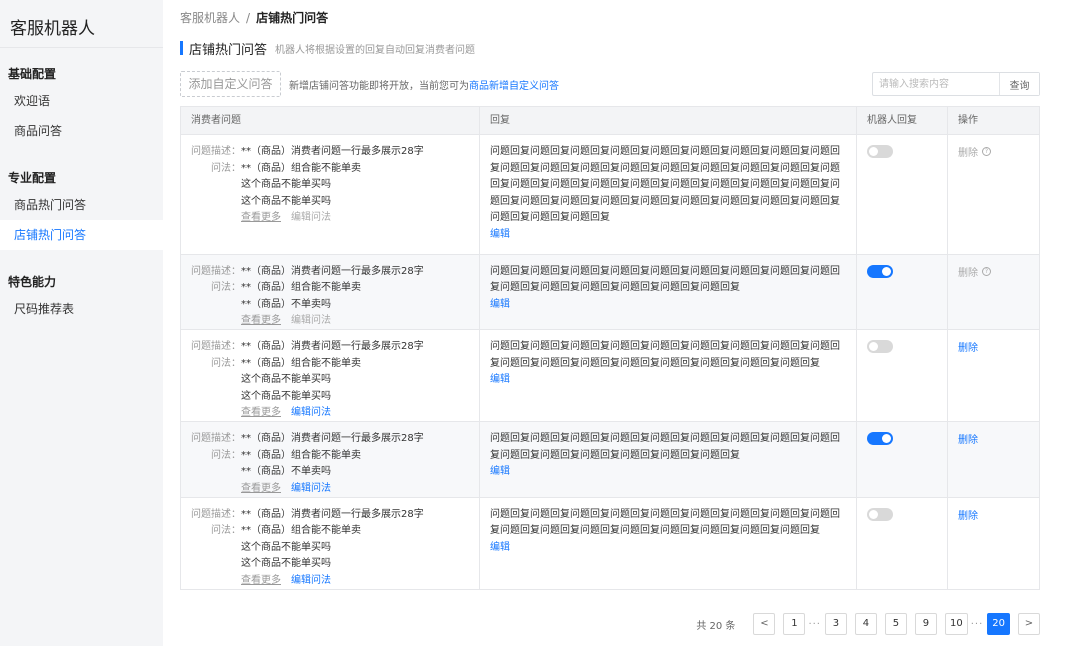  I want to click on search-button: 查询, so click(1019, 84).